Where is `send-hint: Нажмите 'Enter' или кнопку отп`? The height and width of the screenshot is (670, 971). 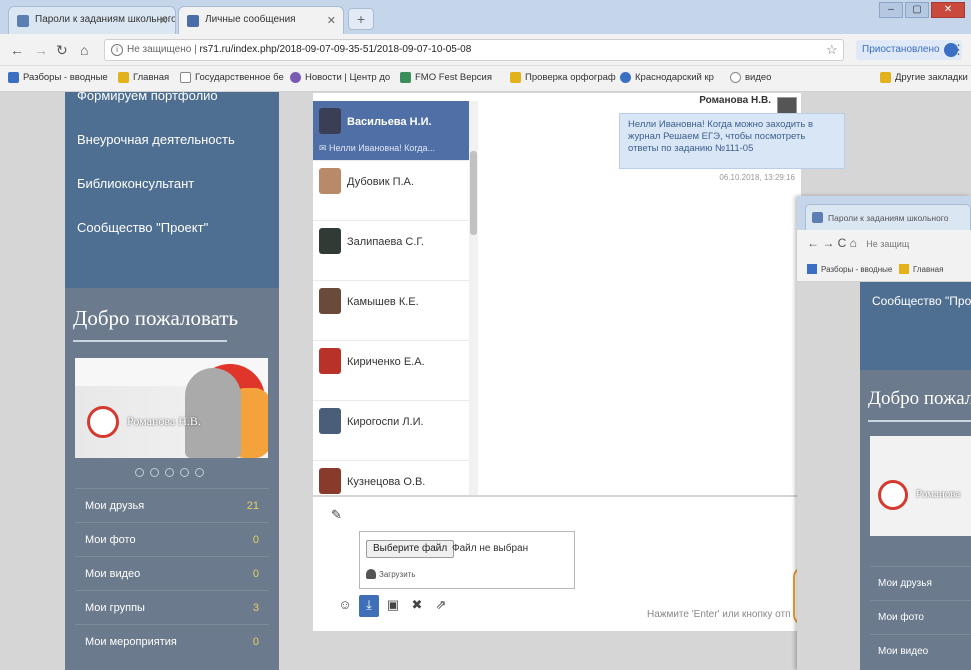
send-hint: Нажмите 'Enter' или кнопку отп is located at coordinates (719, 614).